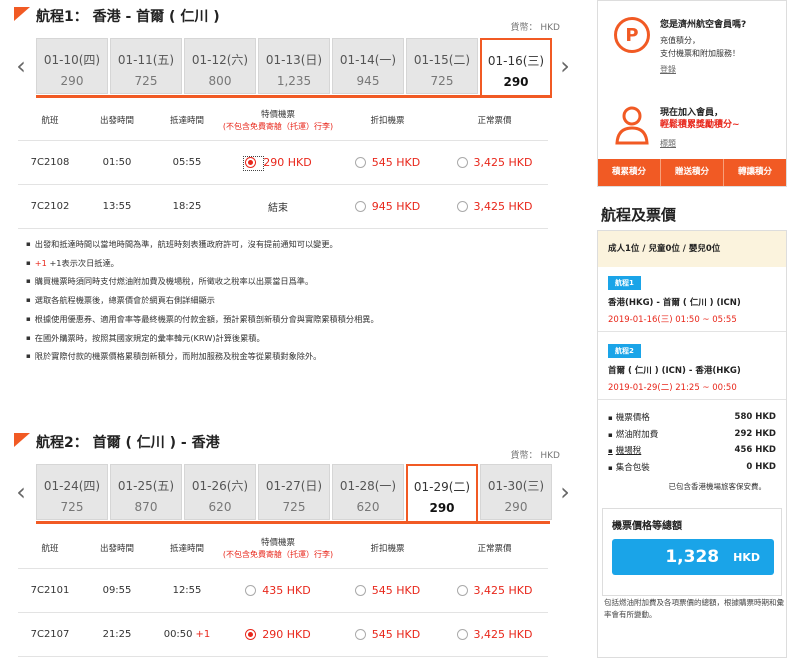  Describe the element at coordinates (647, 526) in the screenshot. I see `total-label: 機票價格等總額` at that location.